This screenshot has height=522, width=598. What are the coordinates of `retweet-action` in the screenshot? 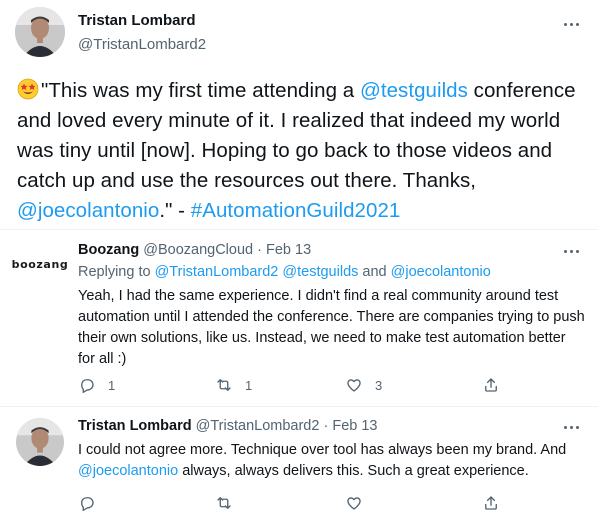 It's located at (224, 503).